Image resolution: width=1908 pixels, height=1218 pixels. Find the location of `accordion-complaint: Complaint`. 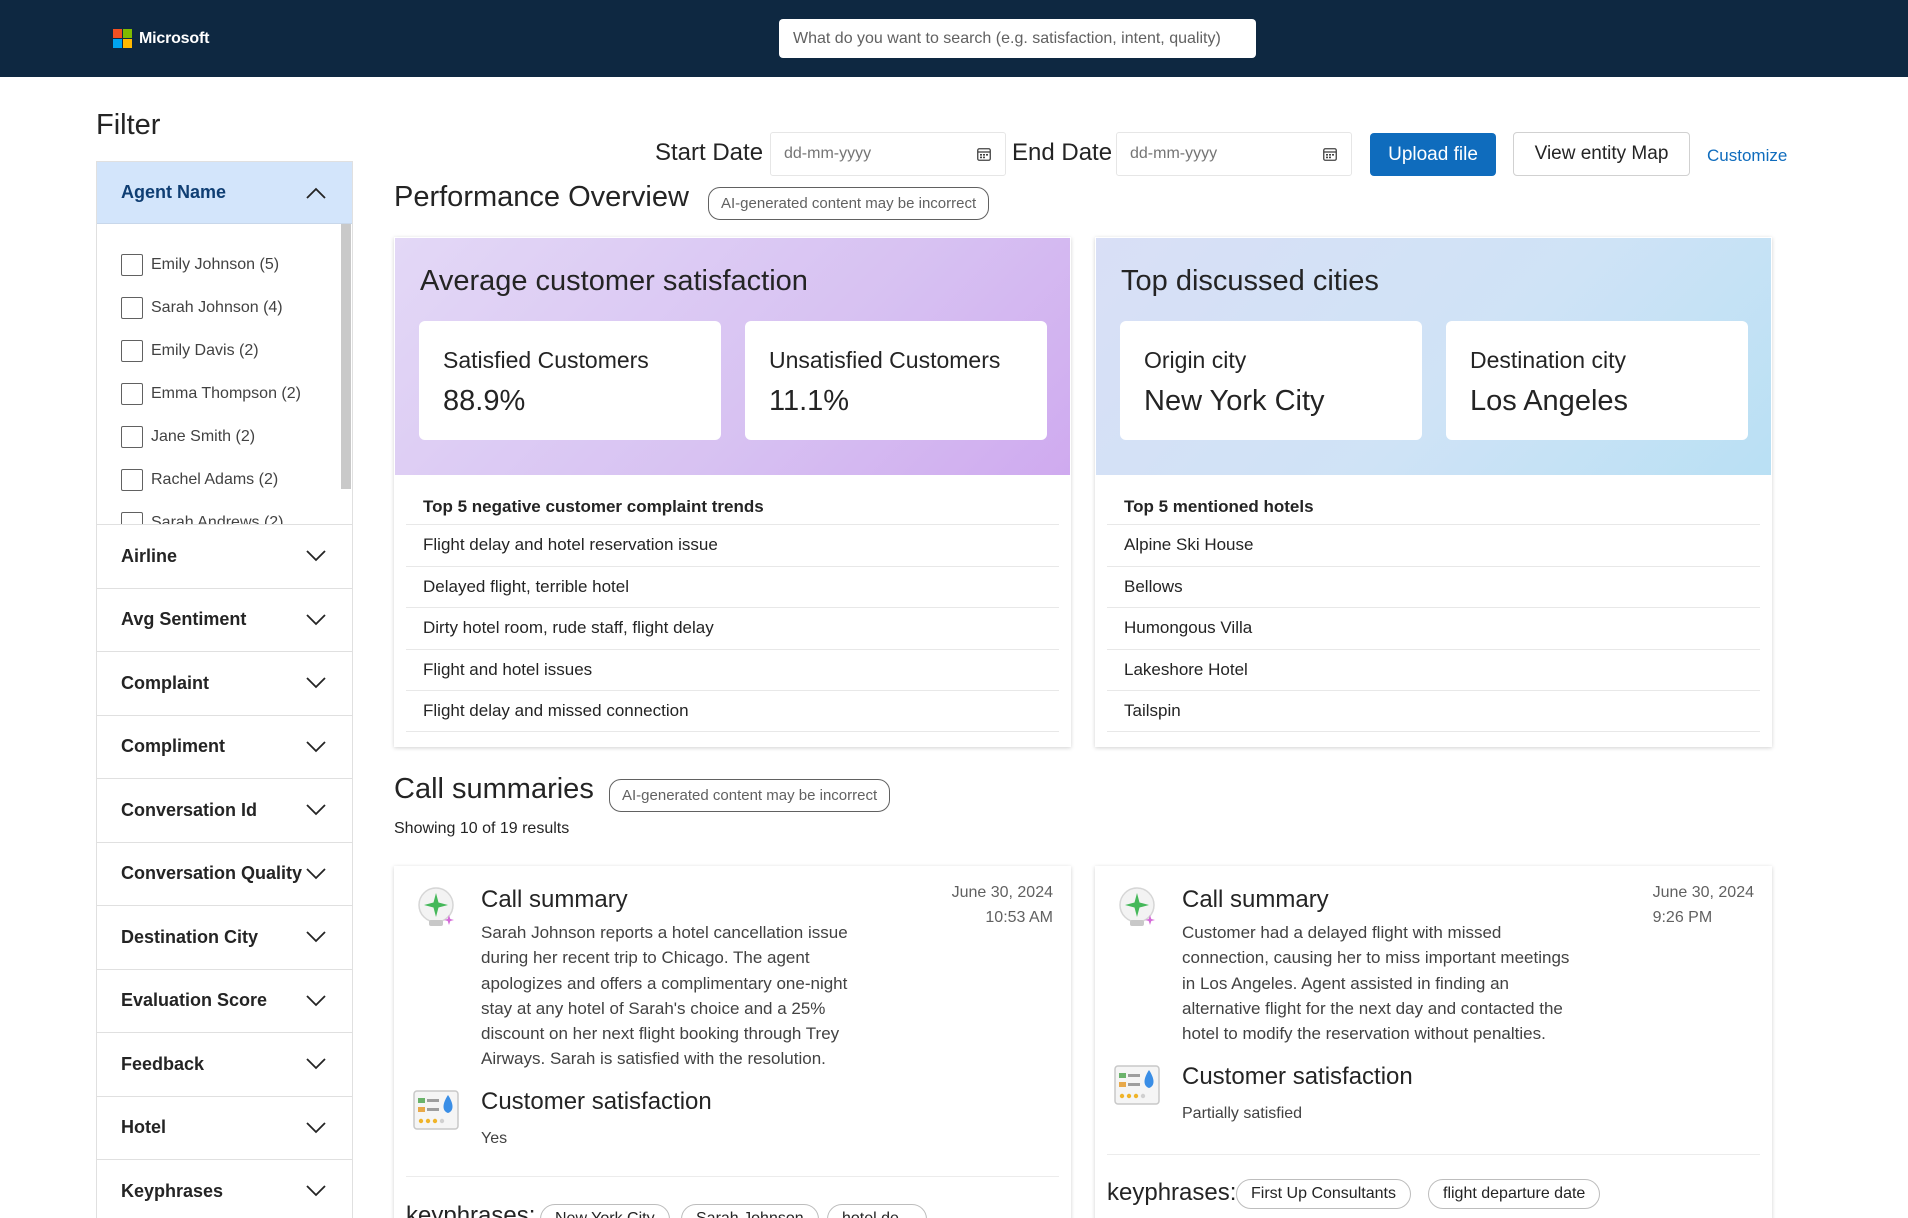

accordion-complaint: Complaint is located at coordinates (224, 684).